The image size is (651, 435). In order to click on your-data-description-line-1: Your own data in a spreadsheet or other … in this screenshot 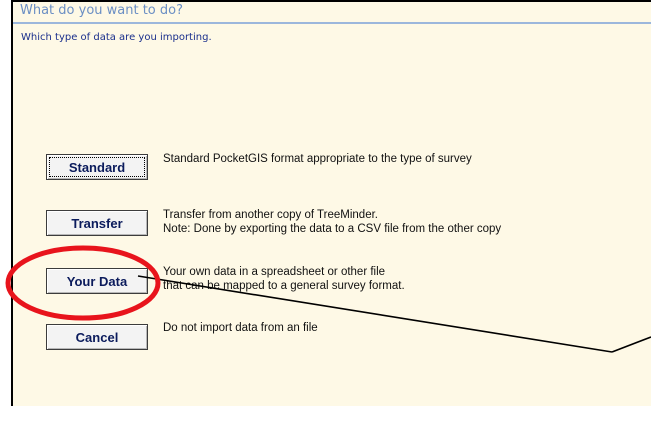, I will do `click(274, 272)`.